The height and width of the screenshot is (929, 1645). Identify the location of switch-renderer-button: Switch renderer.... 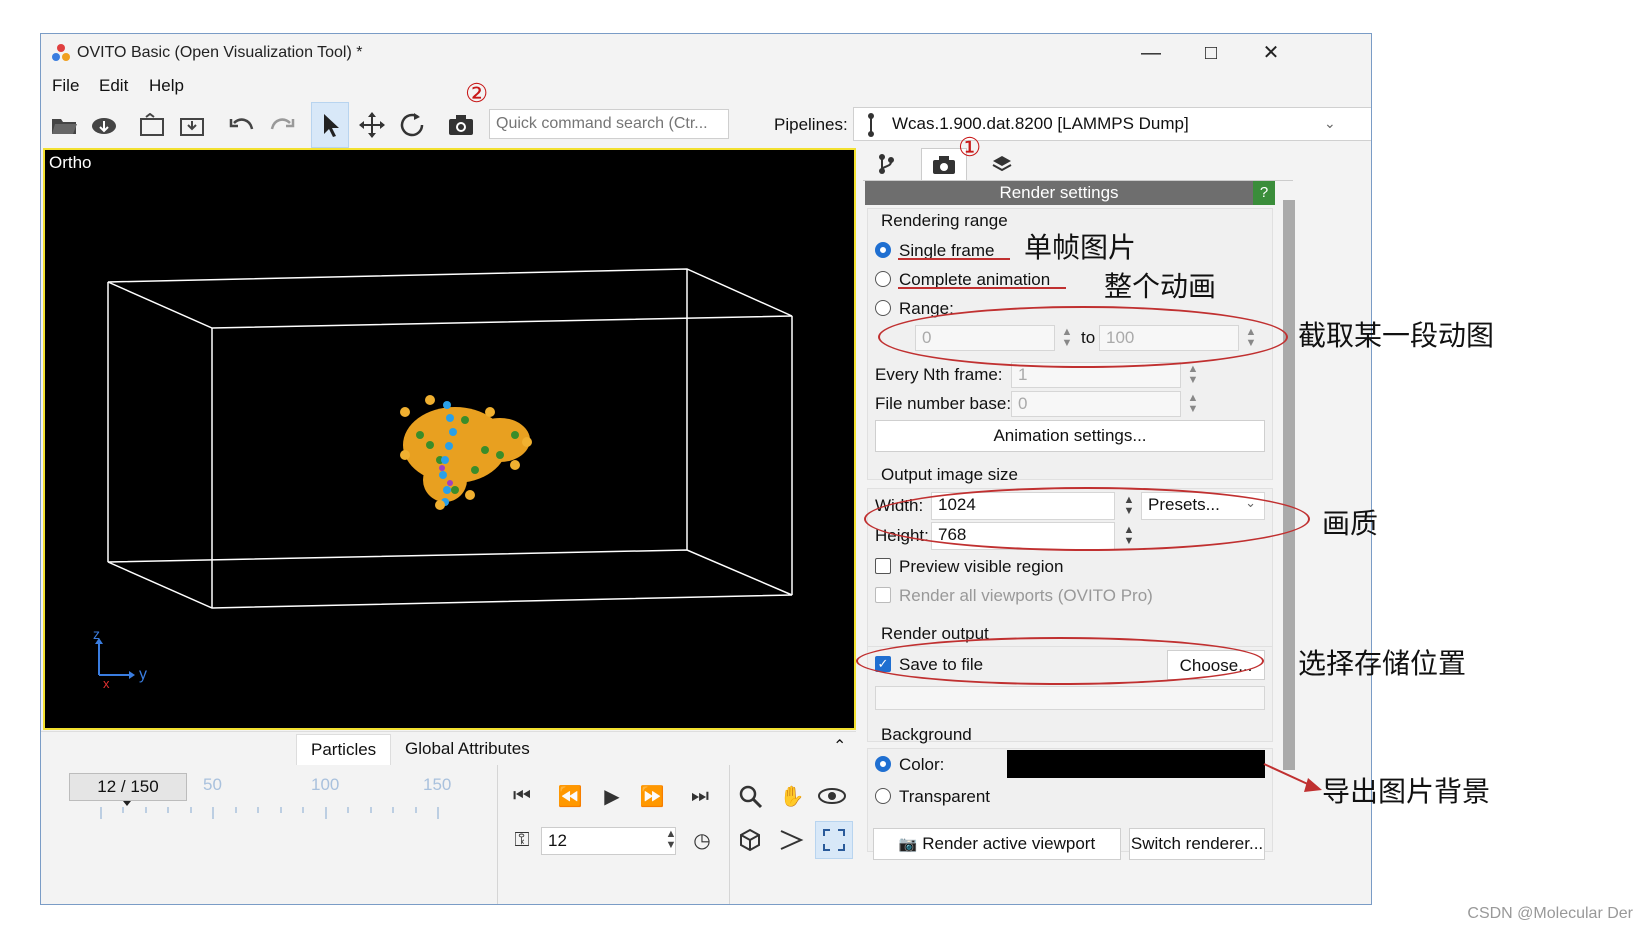
(1197, 844).